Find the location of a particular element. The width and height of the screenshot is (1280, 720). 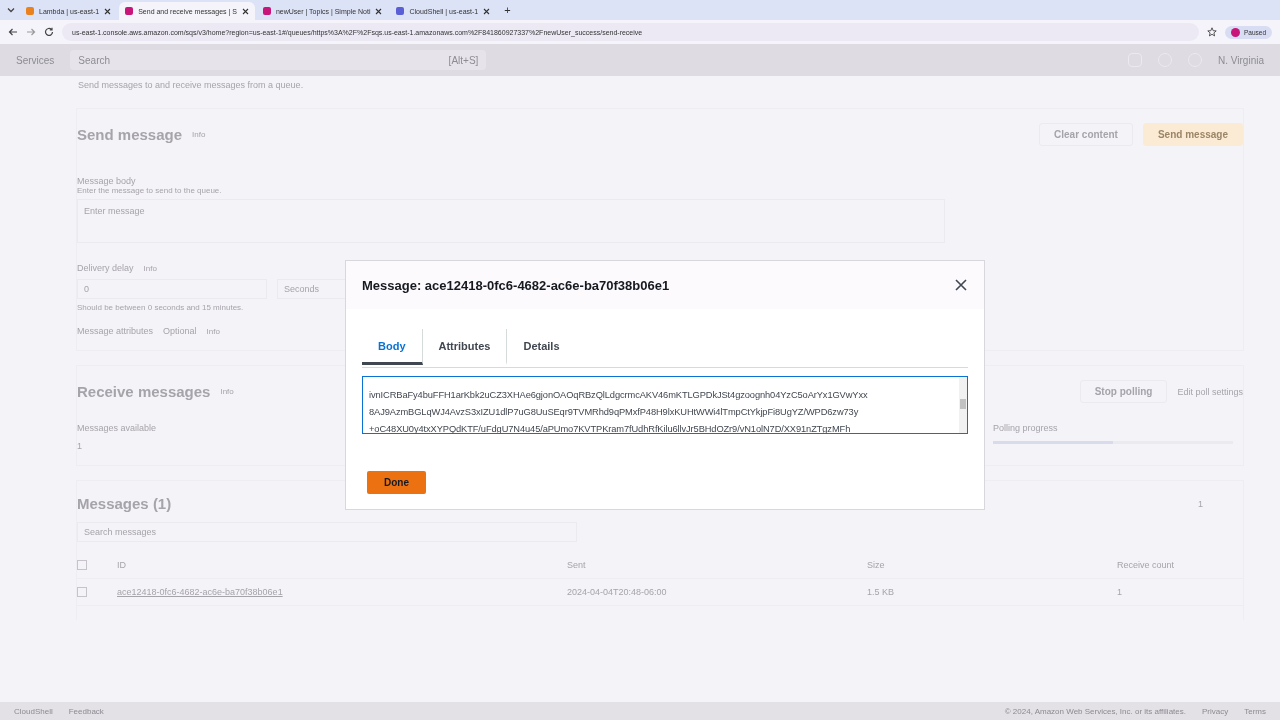

message-id-link: ace12418-0fc6-4682-ac6e-ba70f38b06e1 is located at coordinates (342, 592).